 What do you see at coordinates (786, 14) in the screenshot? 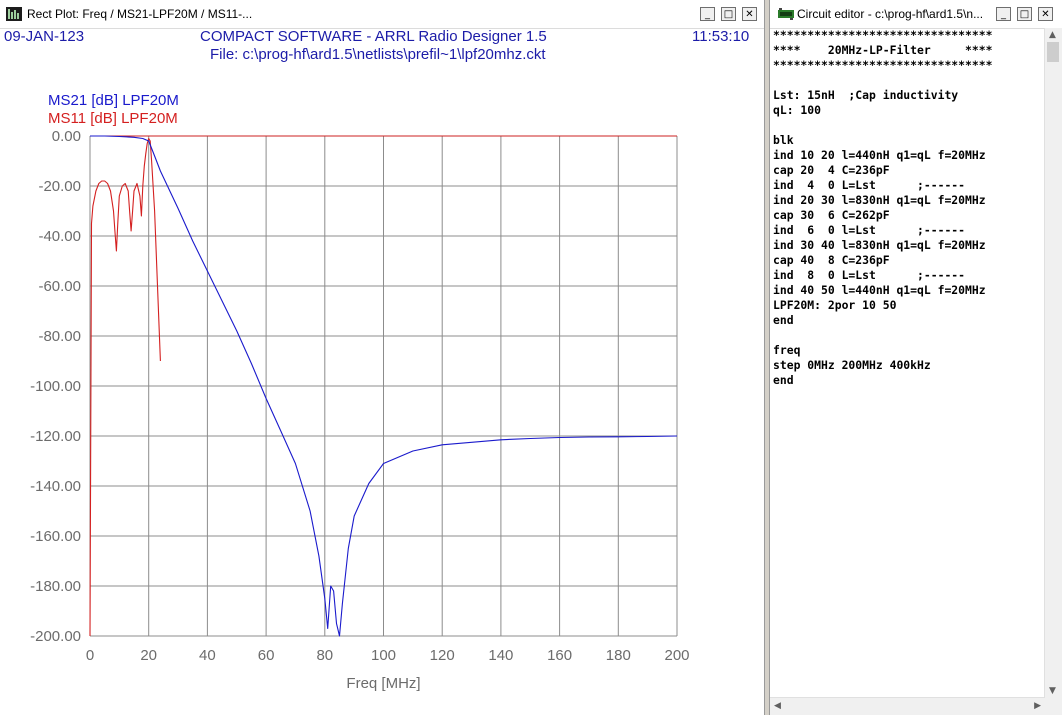
I see `editor-app-icon` at bounding box center [786, 14].